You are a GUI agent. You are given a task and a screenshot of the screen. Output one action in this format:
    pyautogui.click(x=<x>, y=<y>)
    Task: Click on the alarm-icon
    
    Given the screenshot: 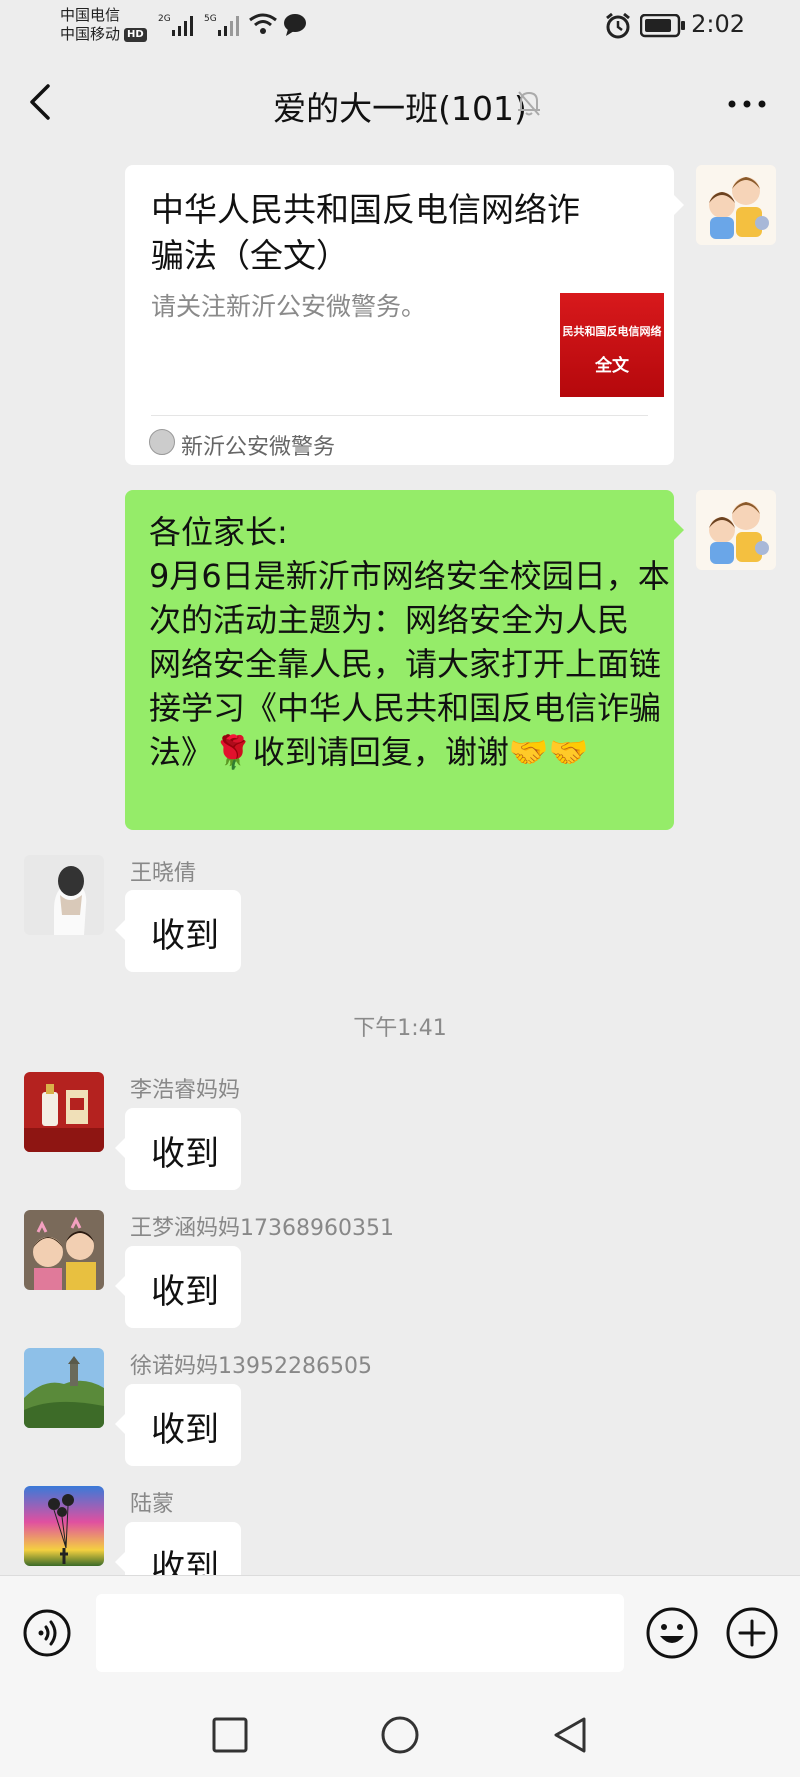 What is the action you would take?
    pyautogui.click(x=618, y=25)
    